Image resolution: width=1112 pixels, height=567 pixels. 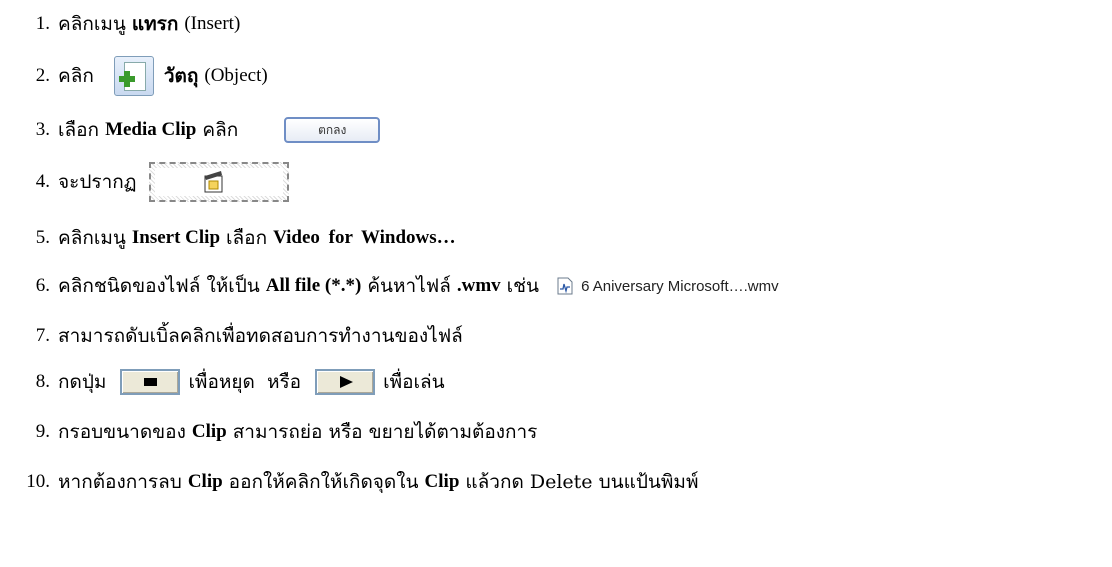 I want to click on step-number: 8., so click(x=42, y=381).